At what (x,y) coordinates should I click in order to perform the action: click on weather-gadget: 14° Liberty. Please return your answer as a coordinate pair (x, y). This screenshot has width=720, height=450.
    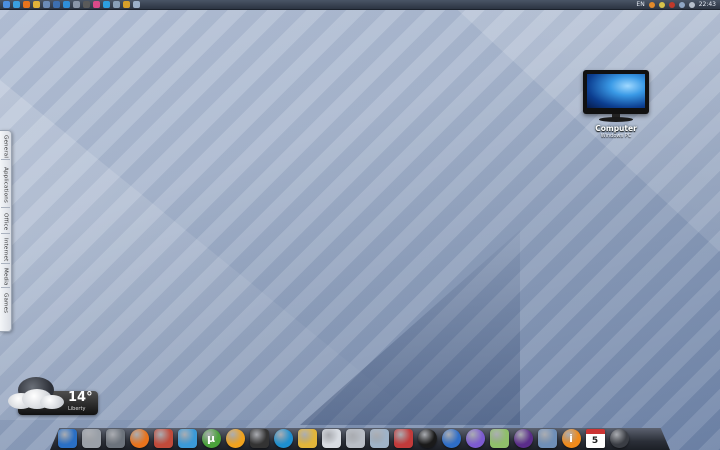
    Looking at the image, I should click on (52, 397).